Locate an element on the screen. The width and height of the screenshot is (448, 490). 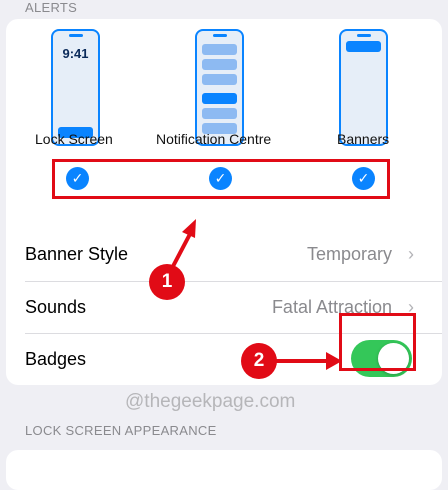
arrow-2-head is located at coordinates (334, 361).